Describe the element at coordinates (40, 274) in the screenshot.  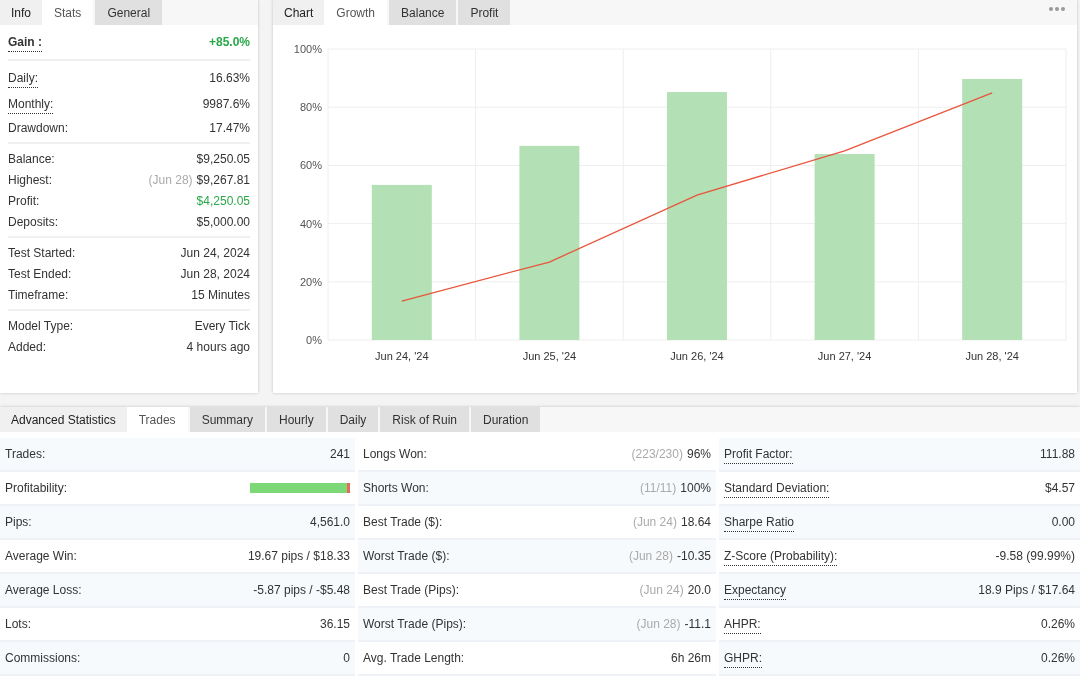
I see `stat-label: Test Ended:` at that location.